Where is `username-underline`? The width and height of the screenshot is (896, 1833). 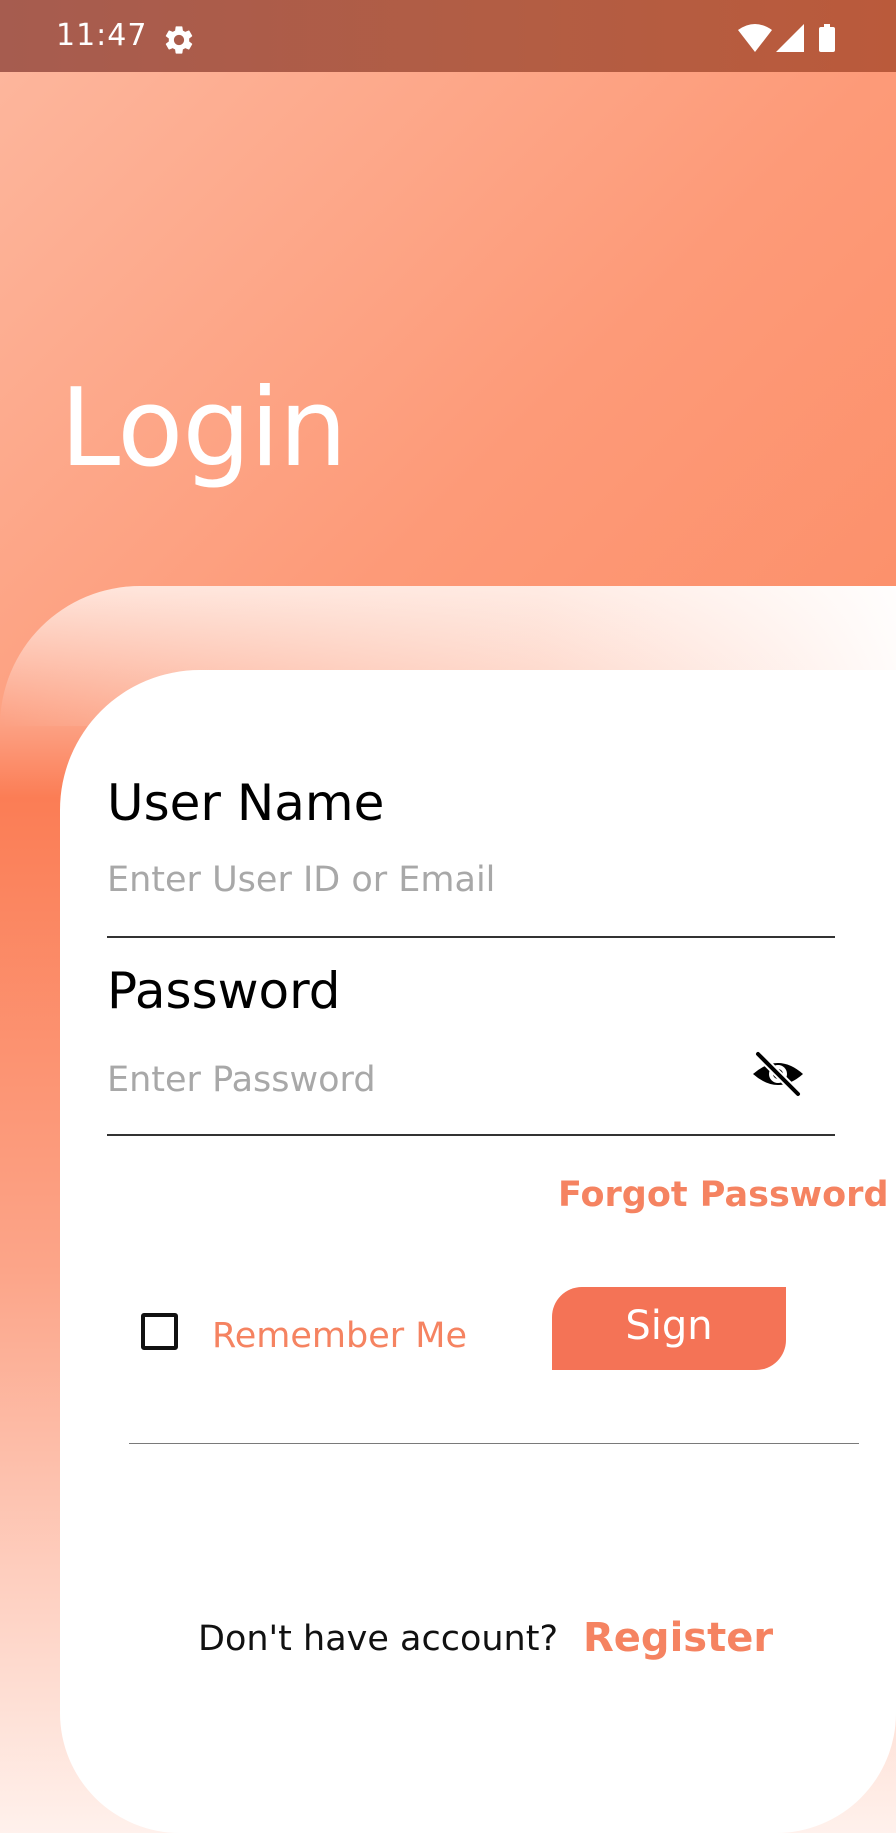
username-underline is located at coordinates (471, 937).